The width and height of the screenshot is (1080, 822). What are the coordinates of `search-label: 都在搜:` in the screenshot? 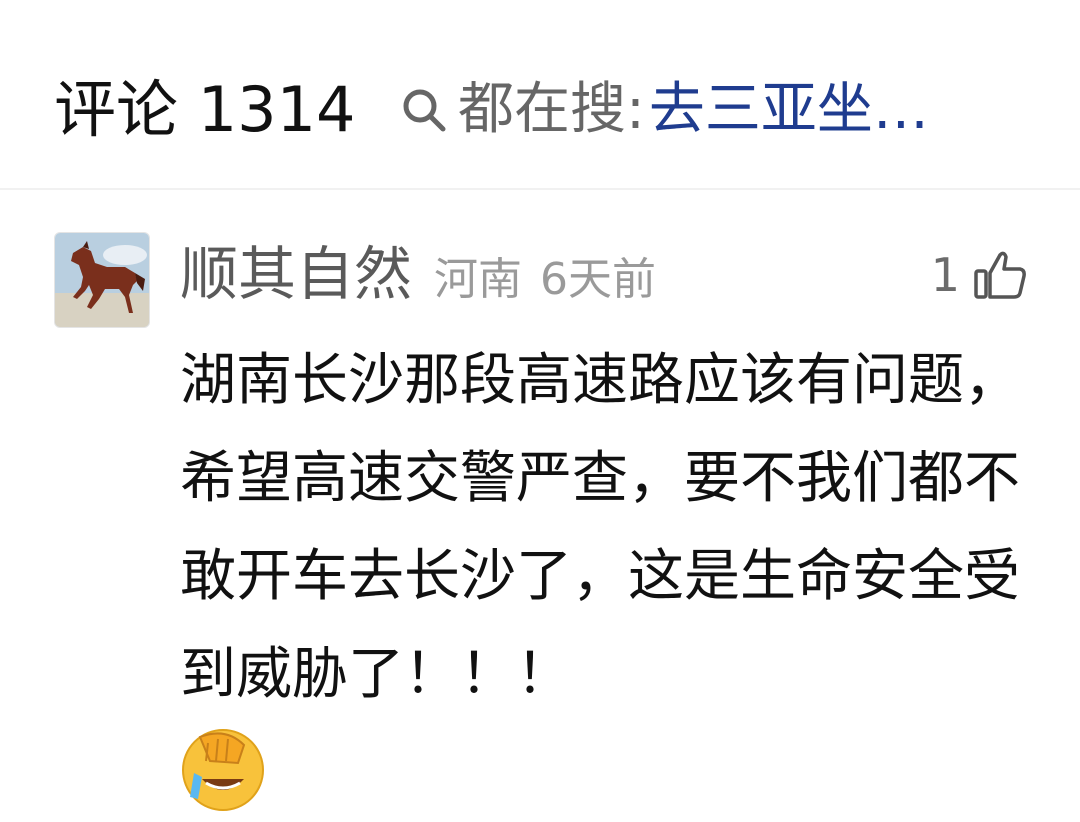 It's located at (551, 109).